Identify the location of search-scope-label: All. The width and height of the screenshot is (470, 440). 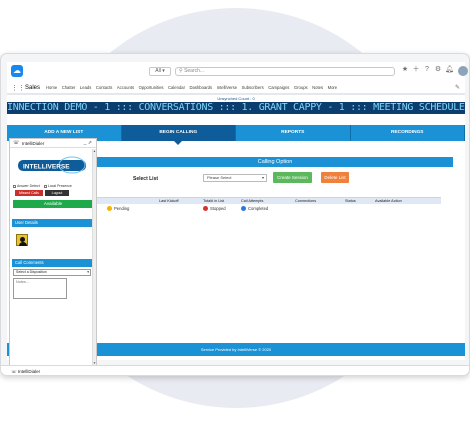
(158, 71).